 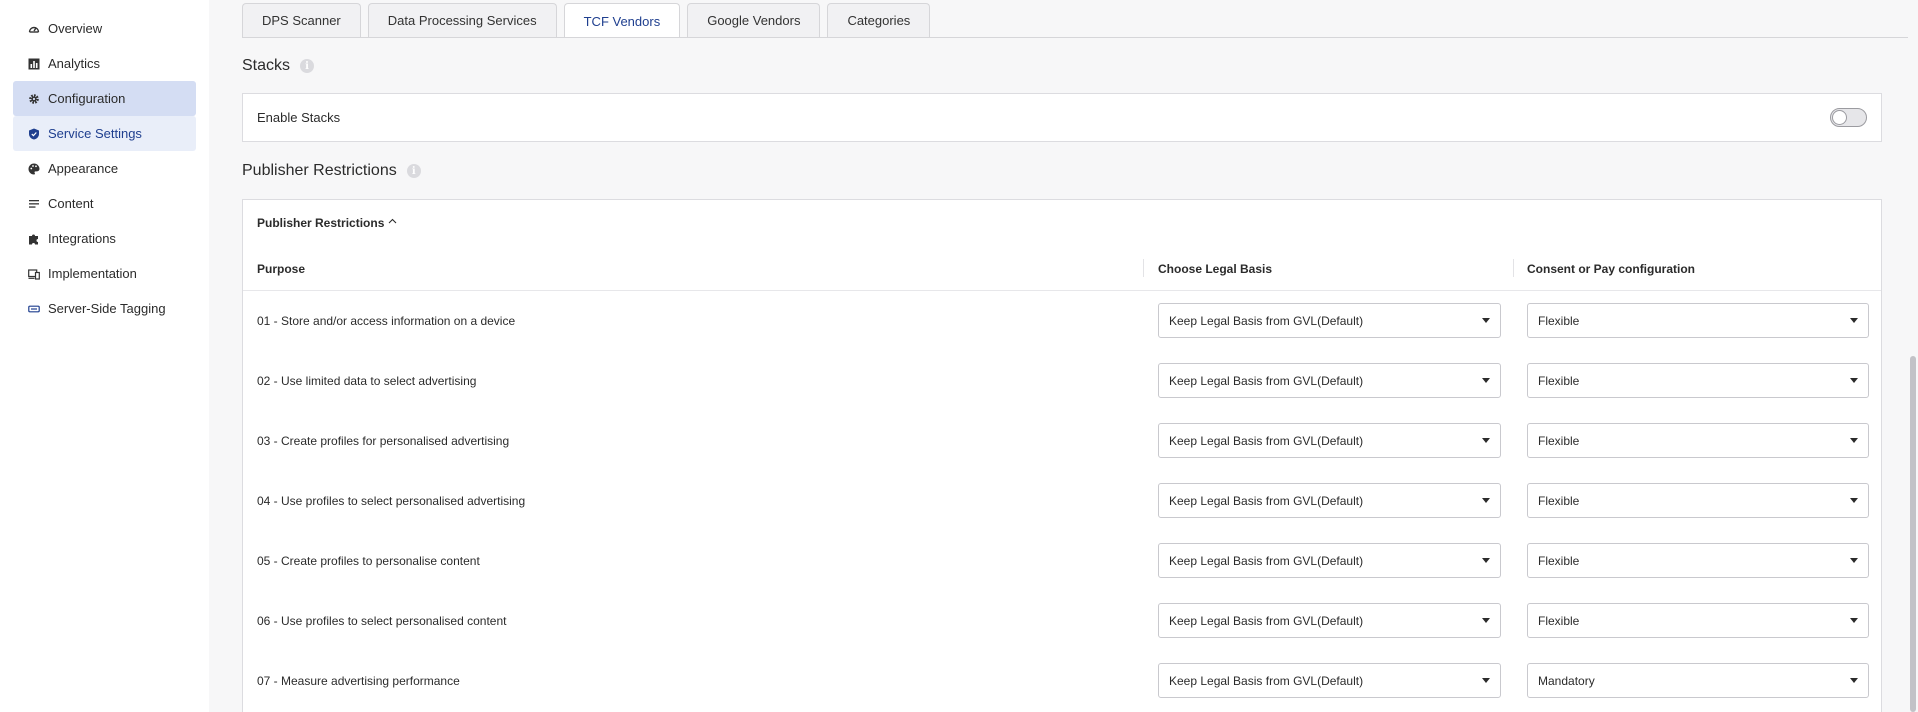 I want to click on sidebar-item-label: Implementation, so click(x=92, y=273).